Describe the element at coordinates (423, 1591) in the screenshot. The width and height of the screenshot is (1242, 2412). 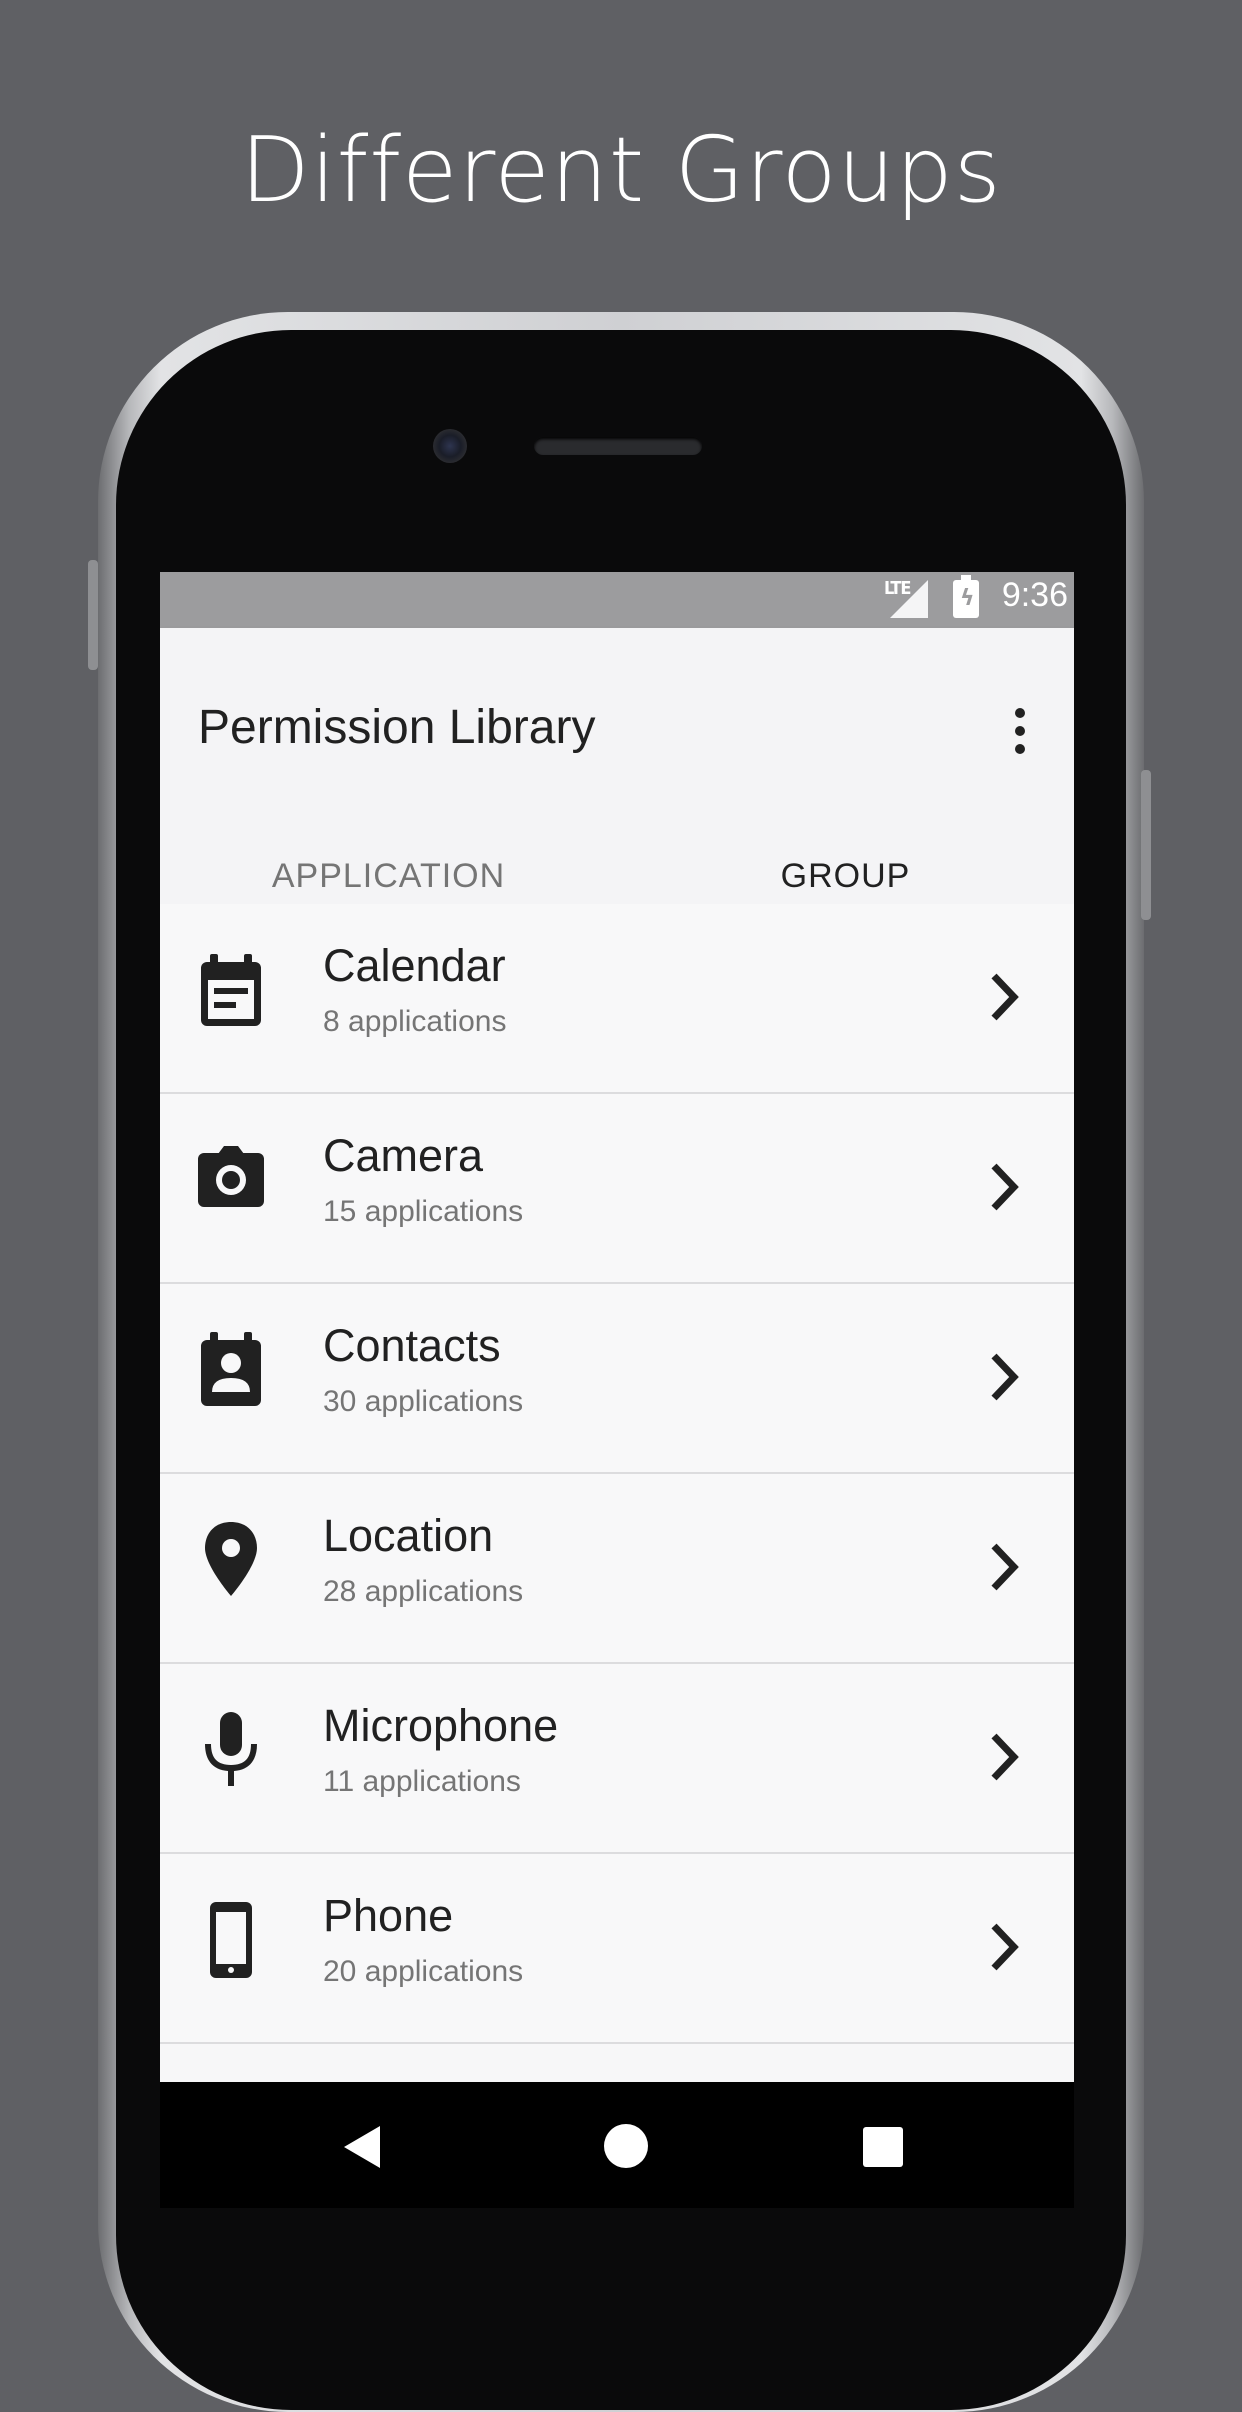
I see `group-count: 28 applications` at that location.